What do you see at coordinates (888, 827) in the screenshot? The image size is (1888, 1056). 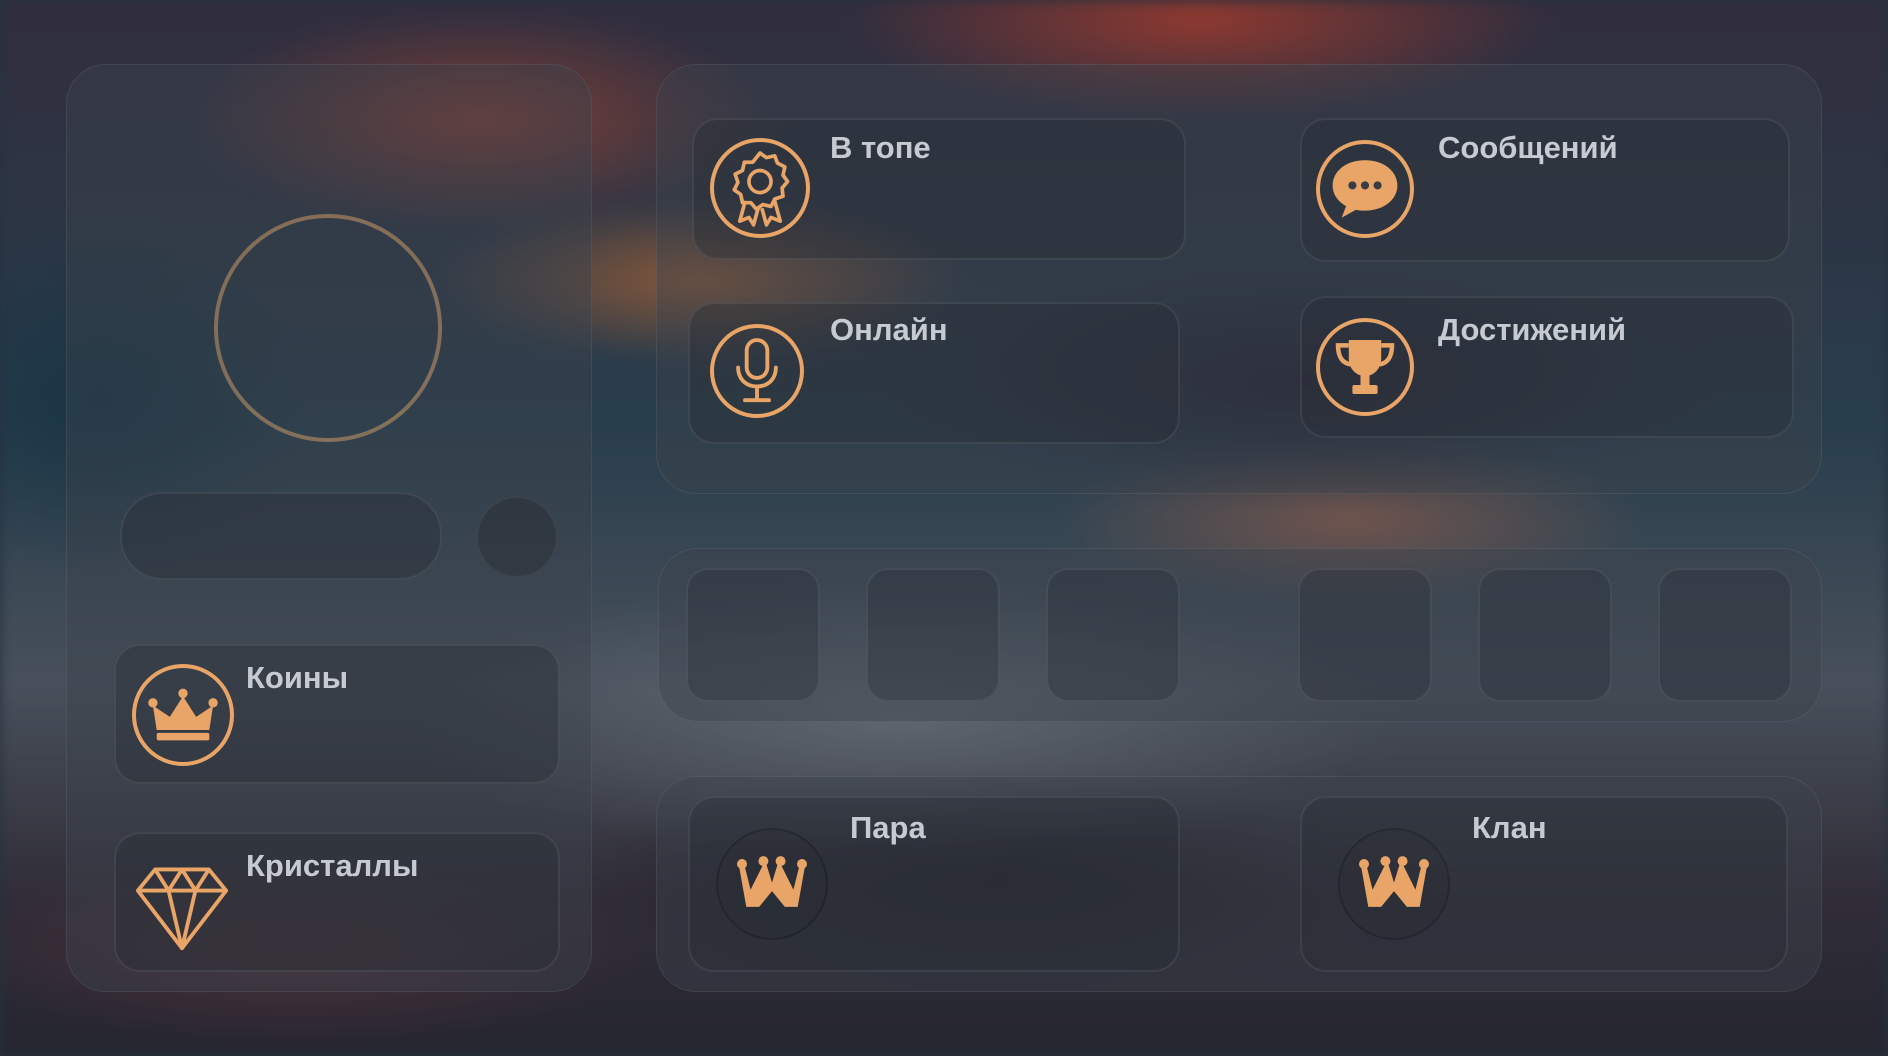 I see `pair-label: Пара` at bounding box center [888, 827].